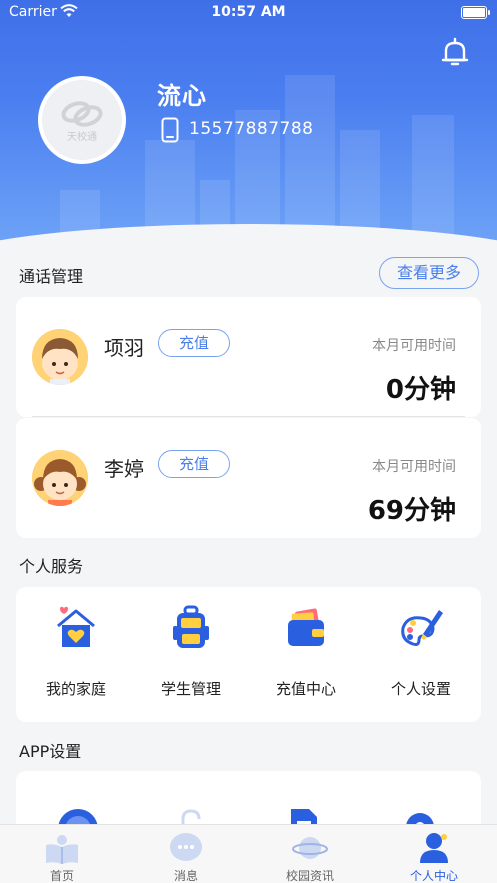 The image size is (497, 883). What do you see at coordinates (421, 651) in the screenshot?
I see `service-personal-settings: 个人设置` at bounding box center [421, 651].